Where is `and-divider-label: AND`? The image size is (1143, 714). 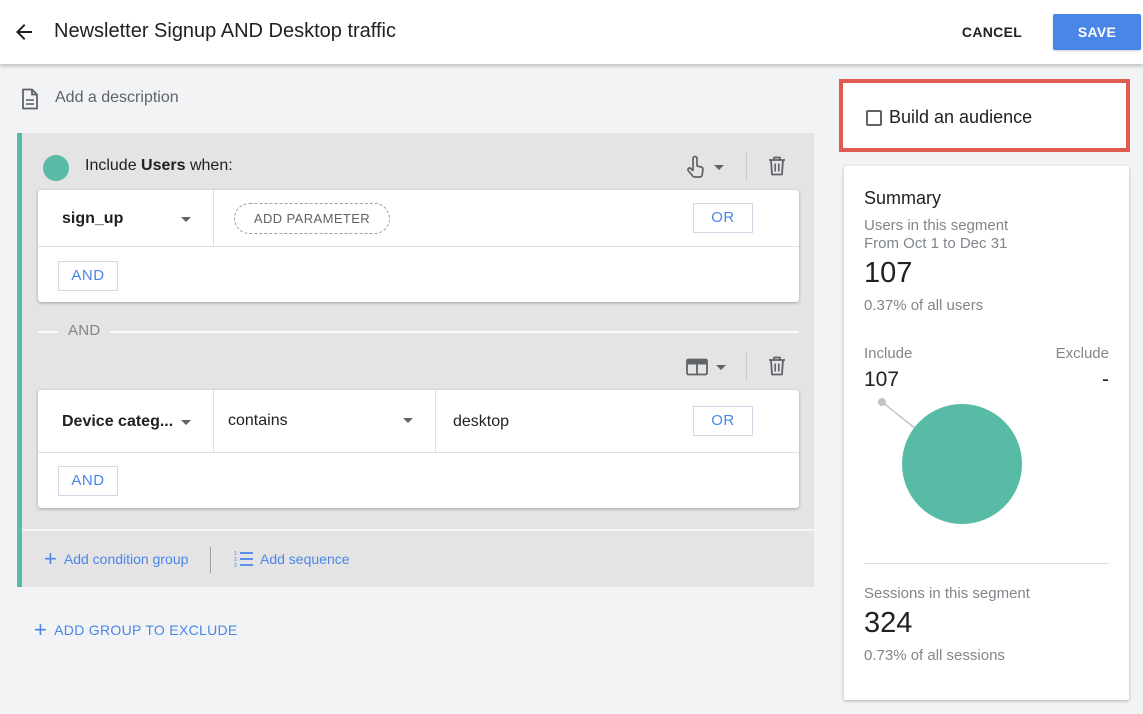
and-divider-label: AND is located at coordinates (84, 330).